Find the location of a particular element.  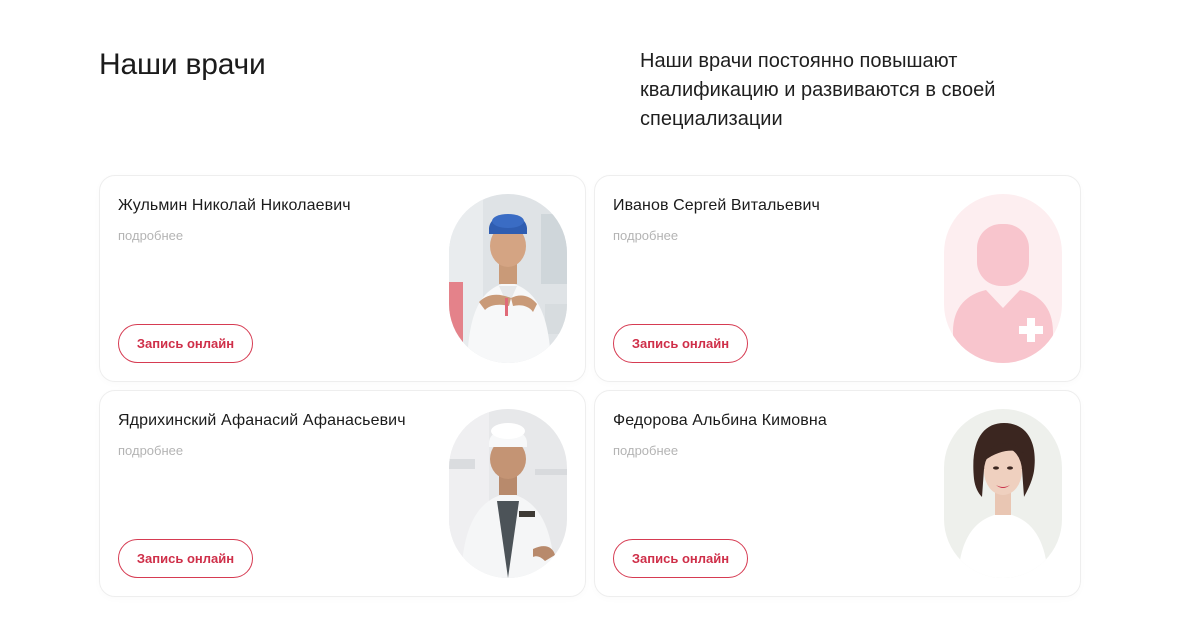

doctor-name: Ядрихинский Афанасий Афанасьевич is located at coordinates (262, 420).